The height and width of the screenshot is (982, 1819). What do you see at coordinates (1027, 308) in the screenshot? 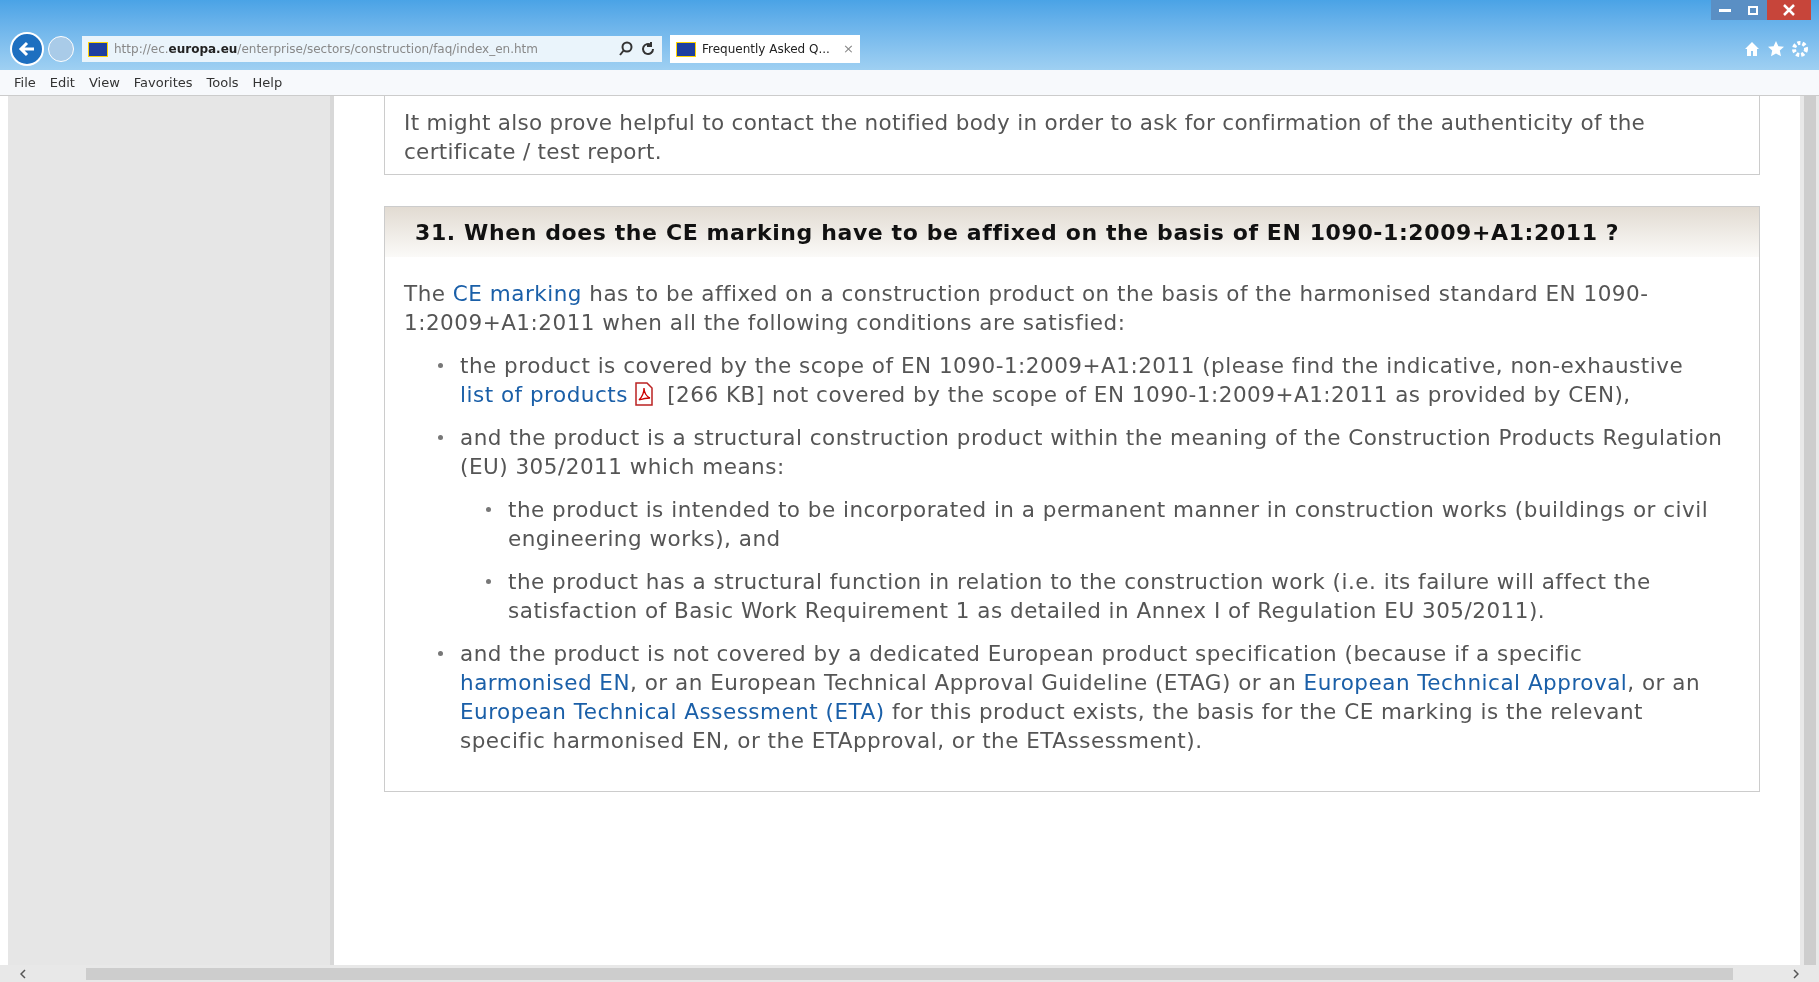
I see `answer-text: The CE marking has to be affixed on a construction product on the basis of the harmonised standard EN 1090-1:2009+A1:2011 when all the following conditions are satisfied:` at bounding box center [1027, 308].